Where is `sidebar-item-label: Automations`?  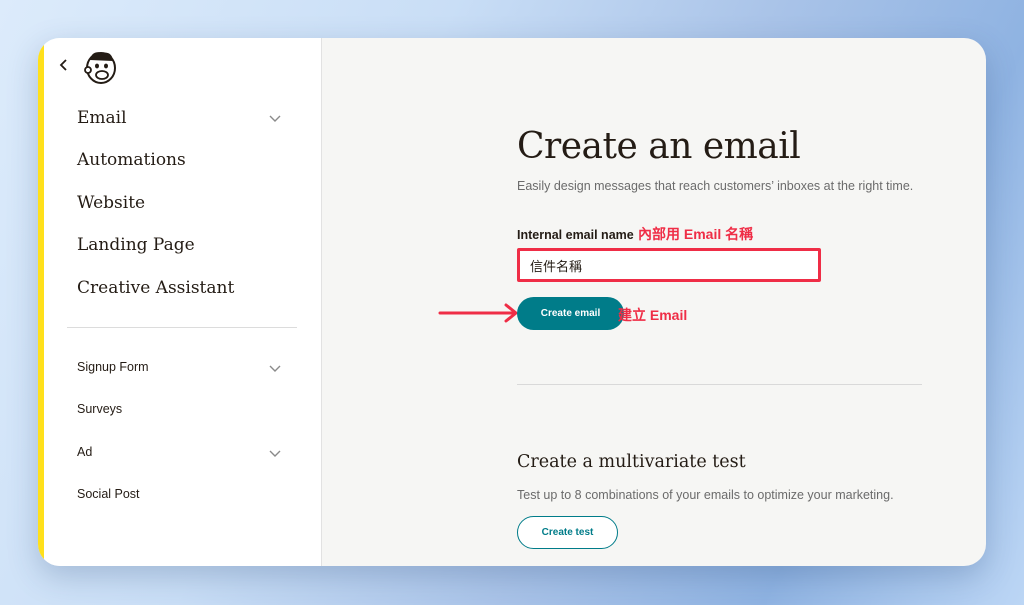
sidebar-item-label: Automations is located at coordinates (131, 160).